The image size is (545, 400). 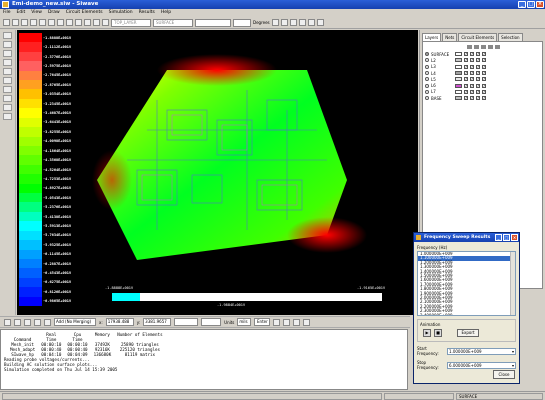 What do you see at coordinates (157, 322) in the screenshot?
I see `y-coordinate-input: 3381.9657` at bounding box center [157, 322].